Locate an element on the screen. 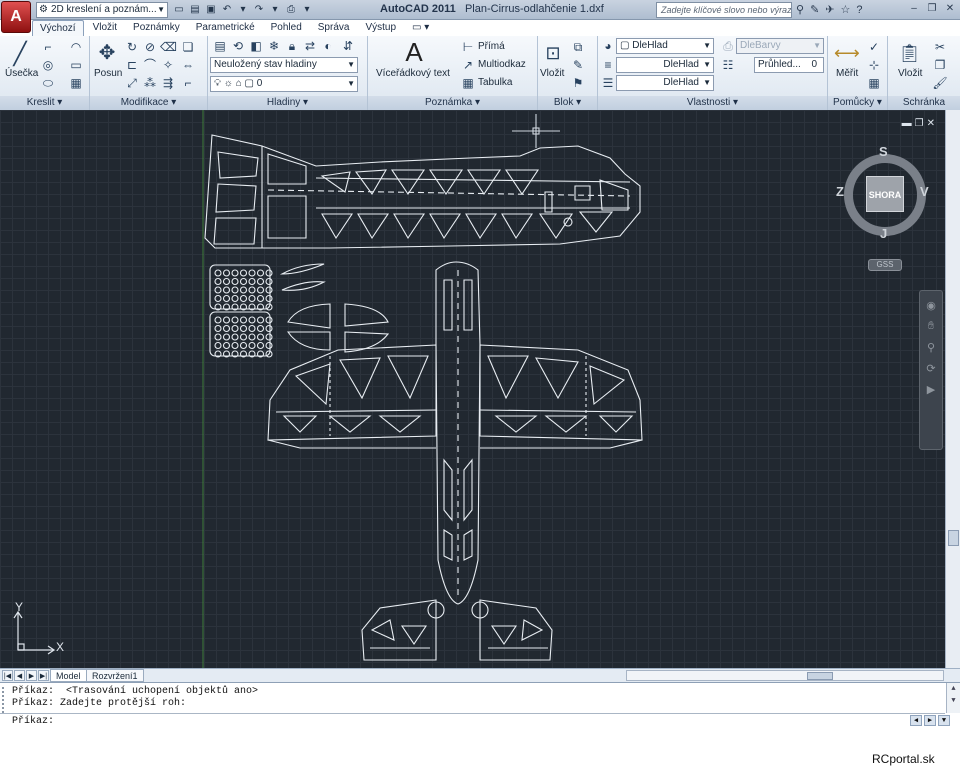 The width and height of the screenshot is (960, 768). vertical-scrollbar is located at coordinates (952, 389).